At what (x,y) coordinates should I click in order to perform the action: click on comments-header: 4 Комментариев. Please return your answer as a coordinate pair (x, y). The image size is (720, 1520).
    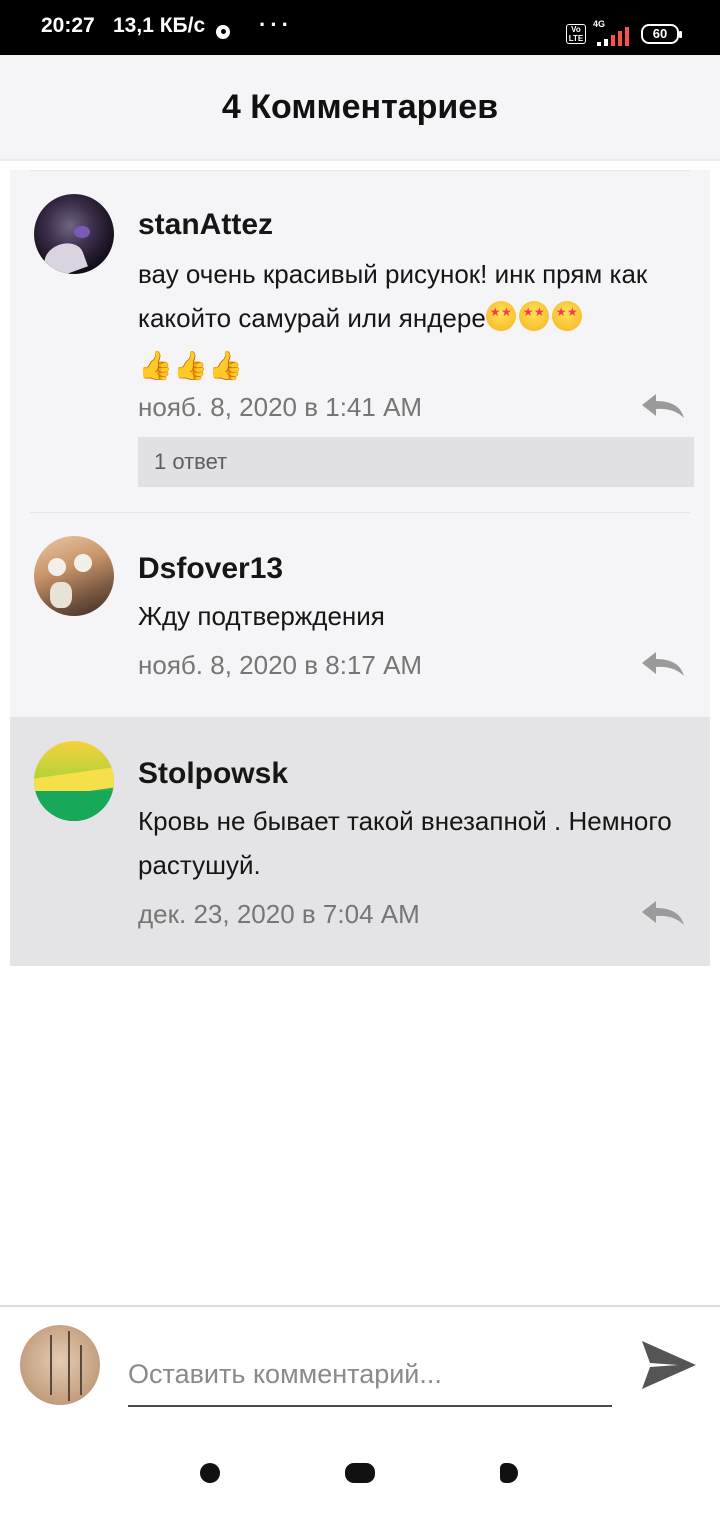
    Looking at the image, I should click on (360, 108).